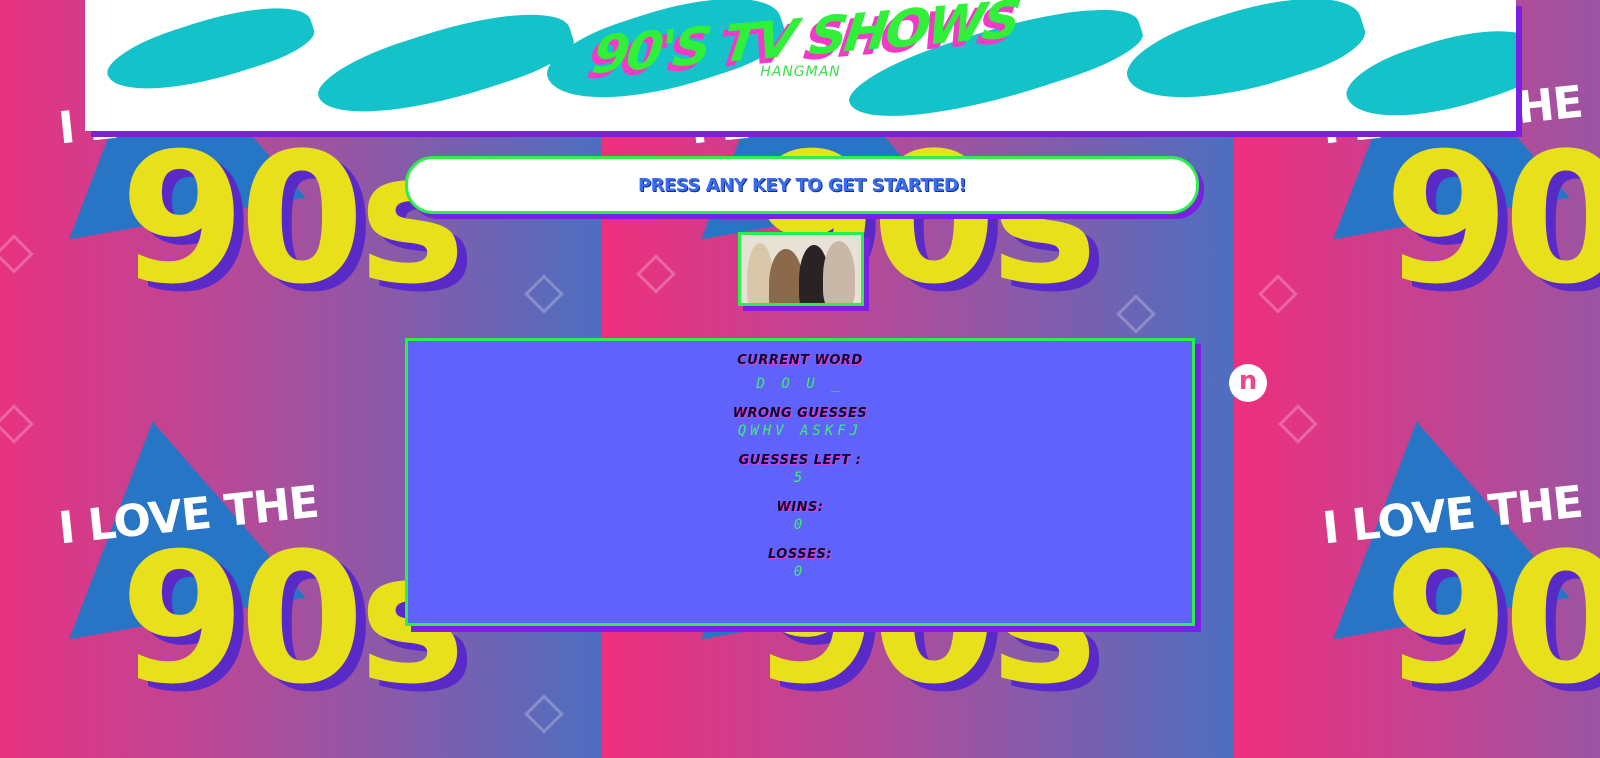  I want to click on extension-icon: n, so click(1248, 383).